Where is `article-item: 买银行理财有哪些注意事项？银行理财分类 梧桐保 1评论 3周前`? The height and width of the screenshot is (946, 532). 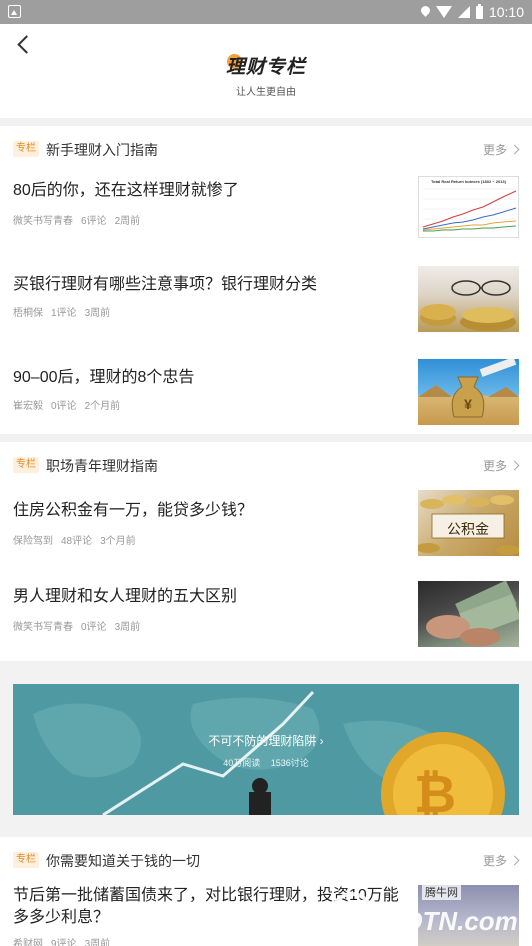 article-item: 买银行理财有哪些注意事项？银行理财分类 梧桐保 1评论 3周前 is located at coordinates (266, 304).